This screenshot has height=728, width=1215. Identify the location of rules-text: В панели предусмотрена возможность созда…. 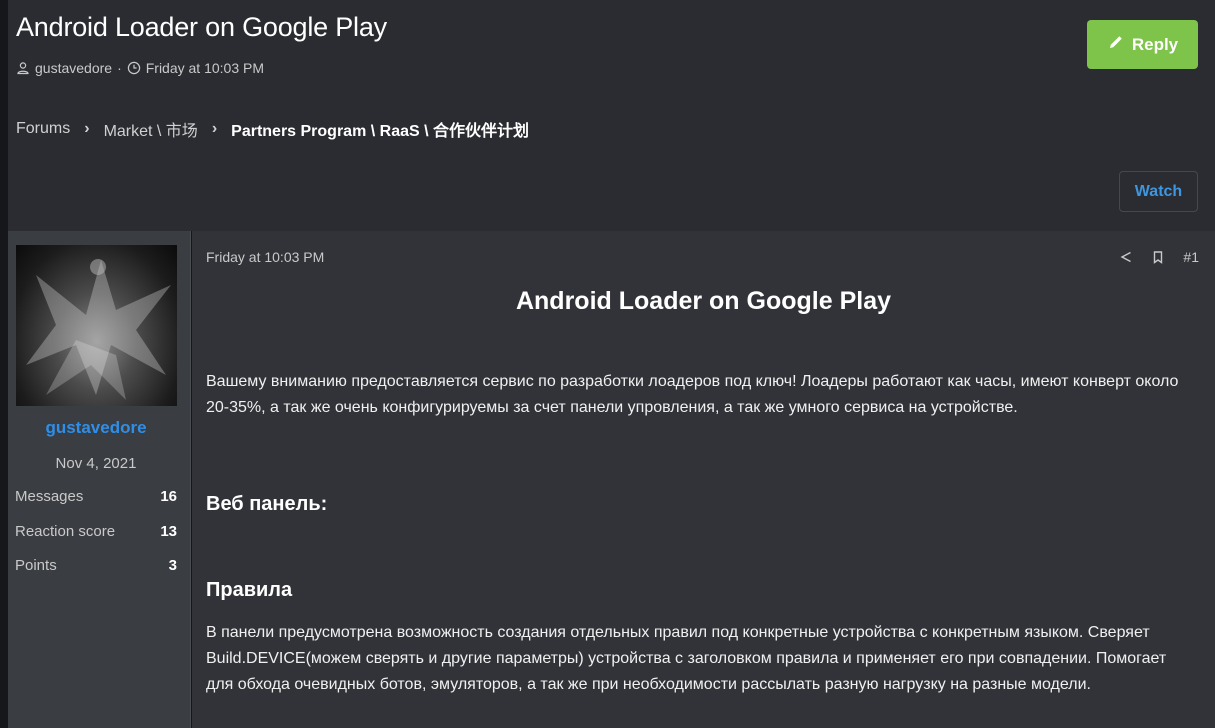
(686, 658).